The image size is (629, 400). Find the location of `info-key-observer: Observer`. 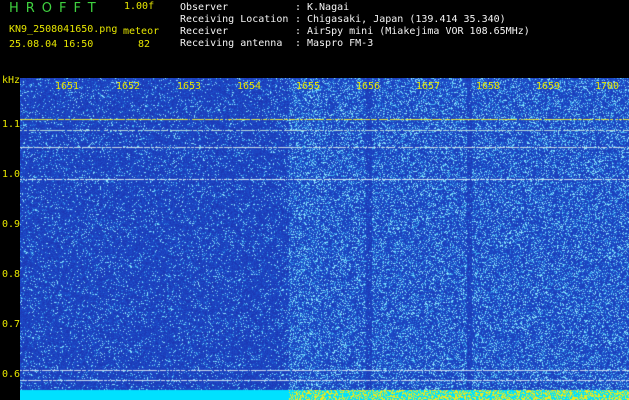

info-key-observer: Observer is located at coordinates (204, 7).